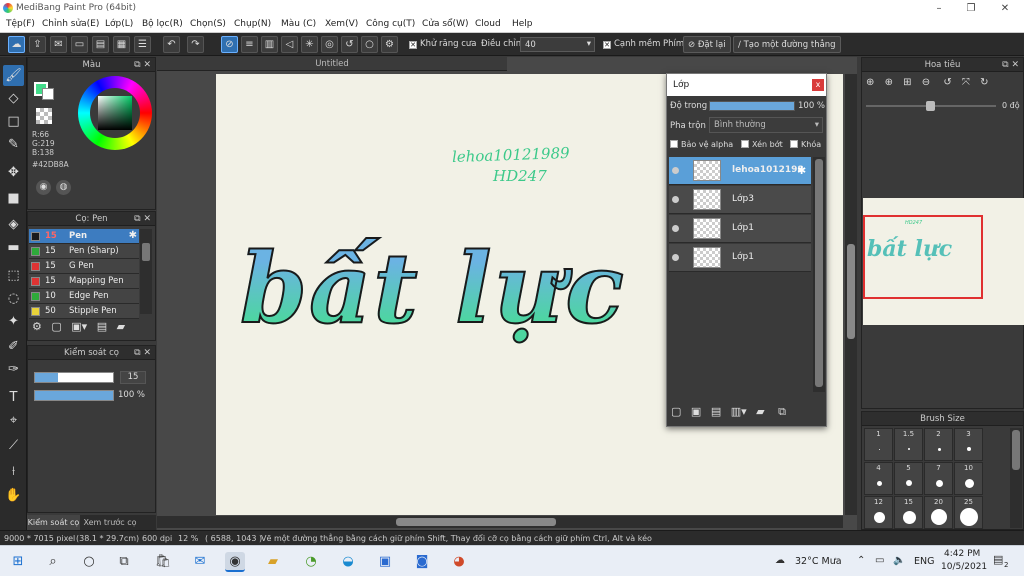 The image size is (1024, 576). Describe the element at coordinates (349, 44) in the screenshot. I see `curve-snap-icon: ↺` at that location.